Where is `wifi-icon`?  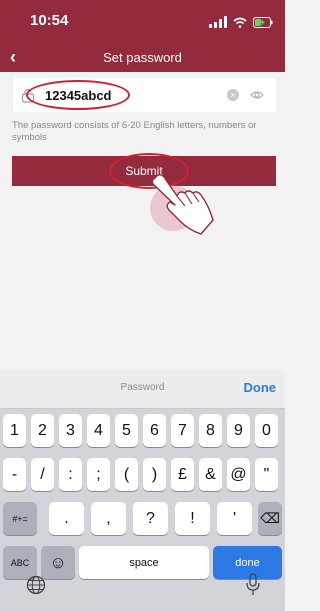 wifi-icon is located at coordinates (240, 22).